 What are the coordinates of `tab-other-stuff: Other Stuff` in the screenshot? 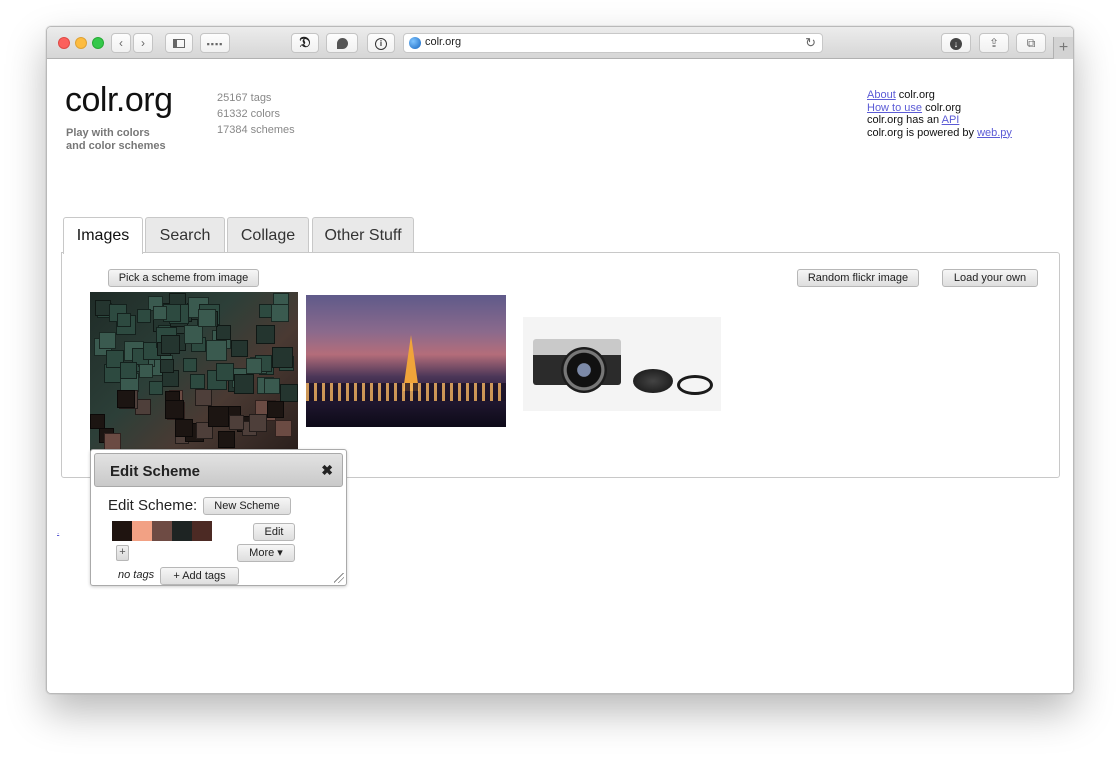 It's located at (363, 235).